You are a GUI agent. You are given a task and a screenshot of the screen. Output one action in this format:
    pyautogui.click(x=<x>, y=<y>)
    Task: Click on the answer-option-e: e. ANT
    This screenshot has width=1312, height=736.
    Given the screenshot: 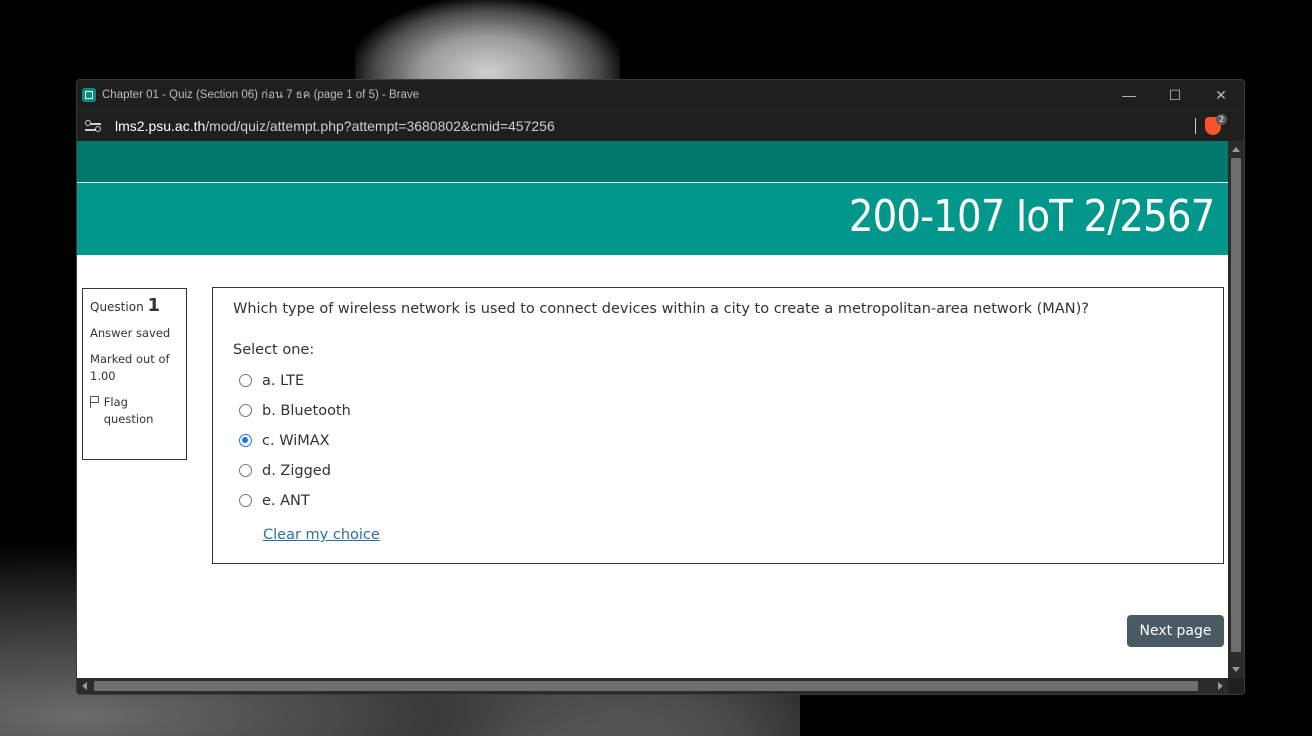 What is the action you would take?
    pyautogui.click(x=718, y=500)
    